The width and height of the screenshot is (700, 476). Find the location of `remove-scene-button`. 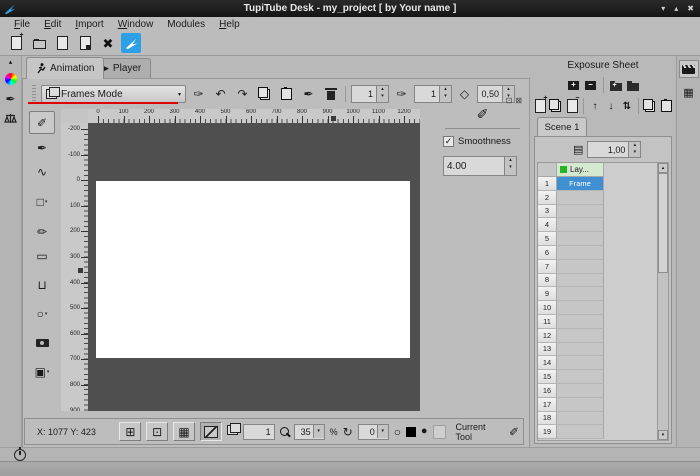

remove-scene-button is located at coordinates (633, 85).